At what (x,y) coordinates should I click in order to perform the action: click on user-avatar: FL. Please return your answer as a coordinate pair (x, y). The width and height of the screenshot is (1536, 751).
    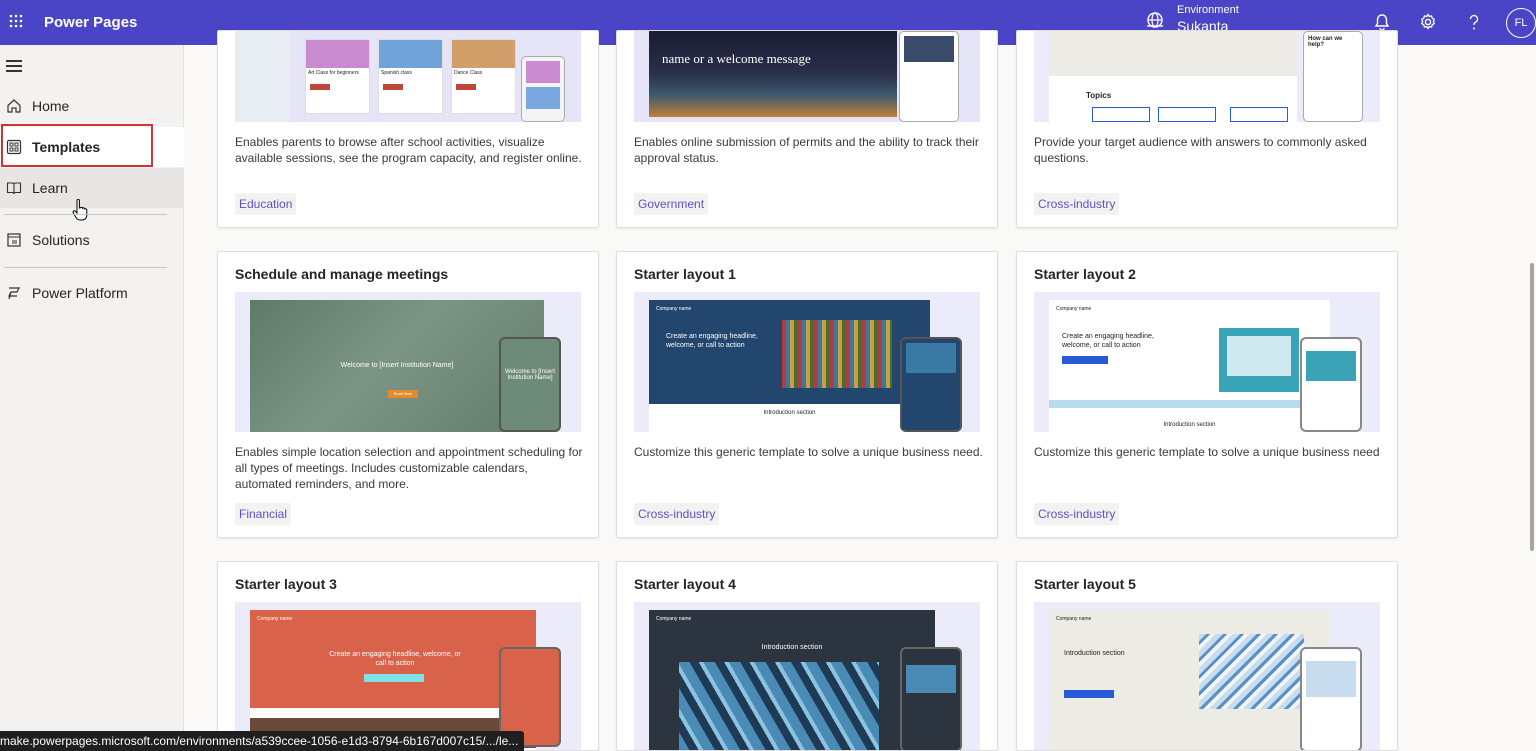
    Looking at the image, I should click on (1521, 23).